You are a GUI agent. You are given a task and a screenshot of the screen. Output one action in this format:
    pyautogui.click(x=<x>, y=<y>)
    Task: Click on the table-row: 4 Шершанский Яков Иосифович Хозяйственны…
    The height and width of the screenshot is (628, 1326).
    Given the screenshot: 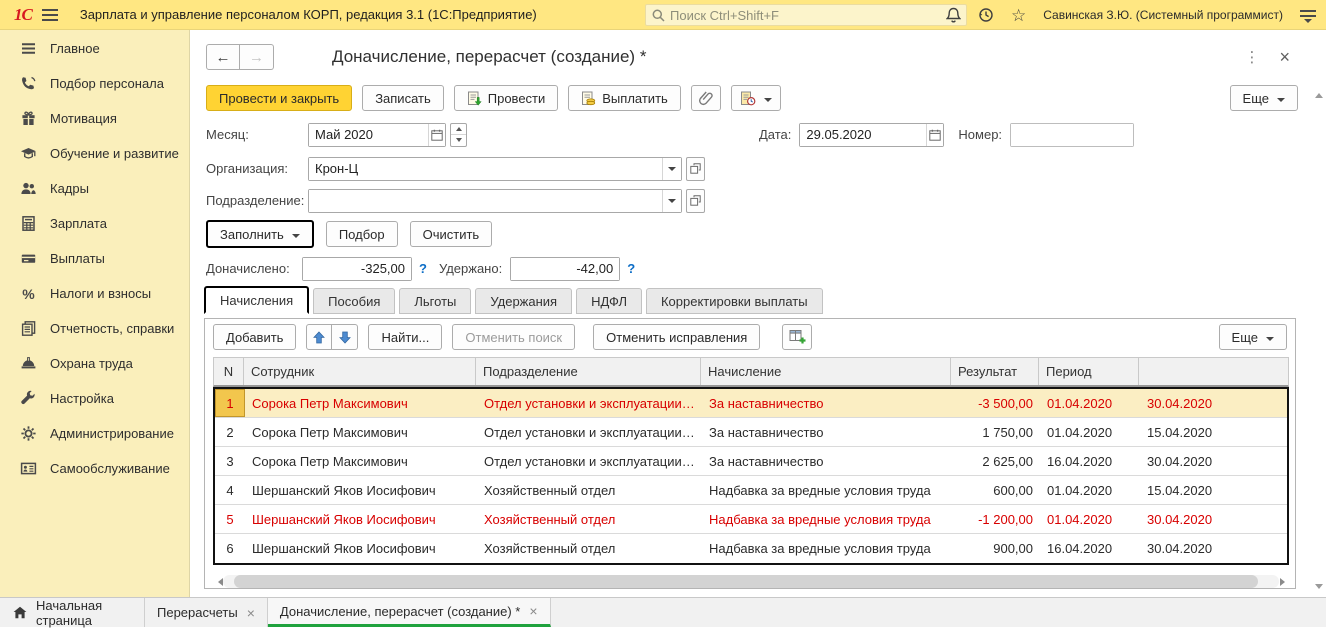 What is the action you would take?
    pyautogui.click(x=751, y=490)
    